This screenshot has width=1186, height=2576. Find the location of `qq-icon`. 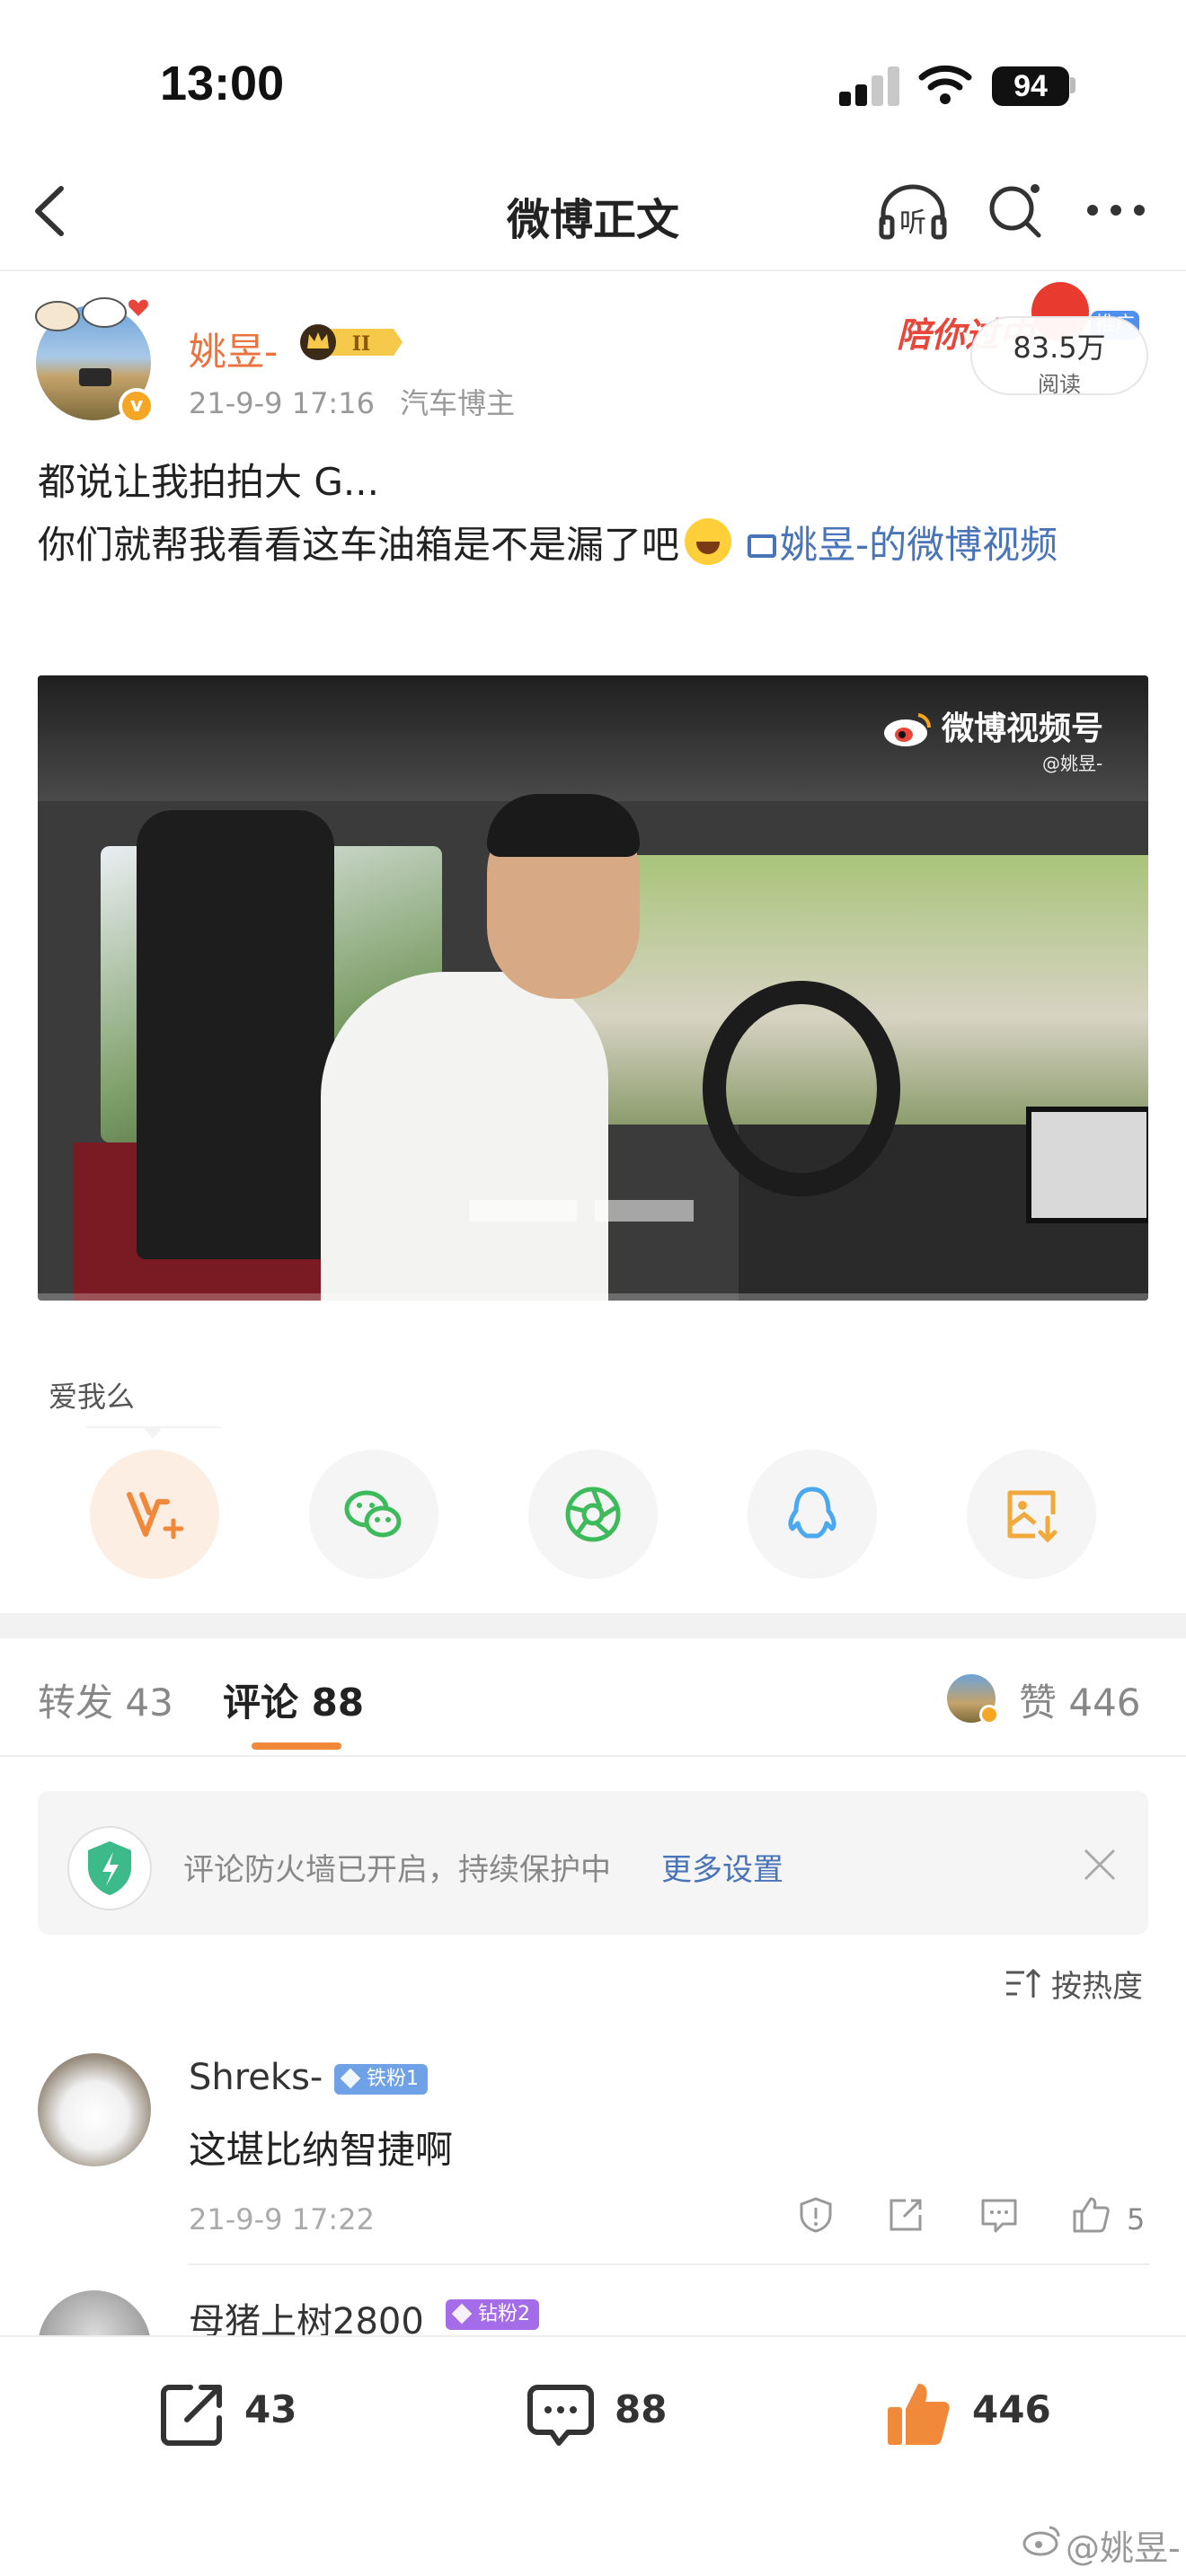

qq-icon is located at coordinates (812, 1512).